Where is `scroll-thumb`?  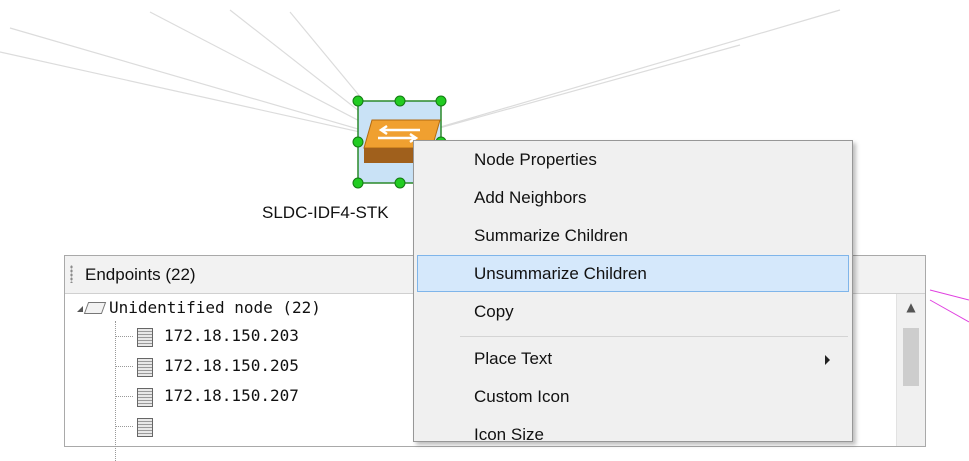
scroll-thumb is located at coordinates (911, 357).